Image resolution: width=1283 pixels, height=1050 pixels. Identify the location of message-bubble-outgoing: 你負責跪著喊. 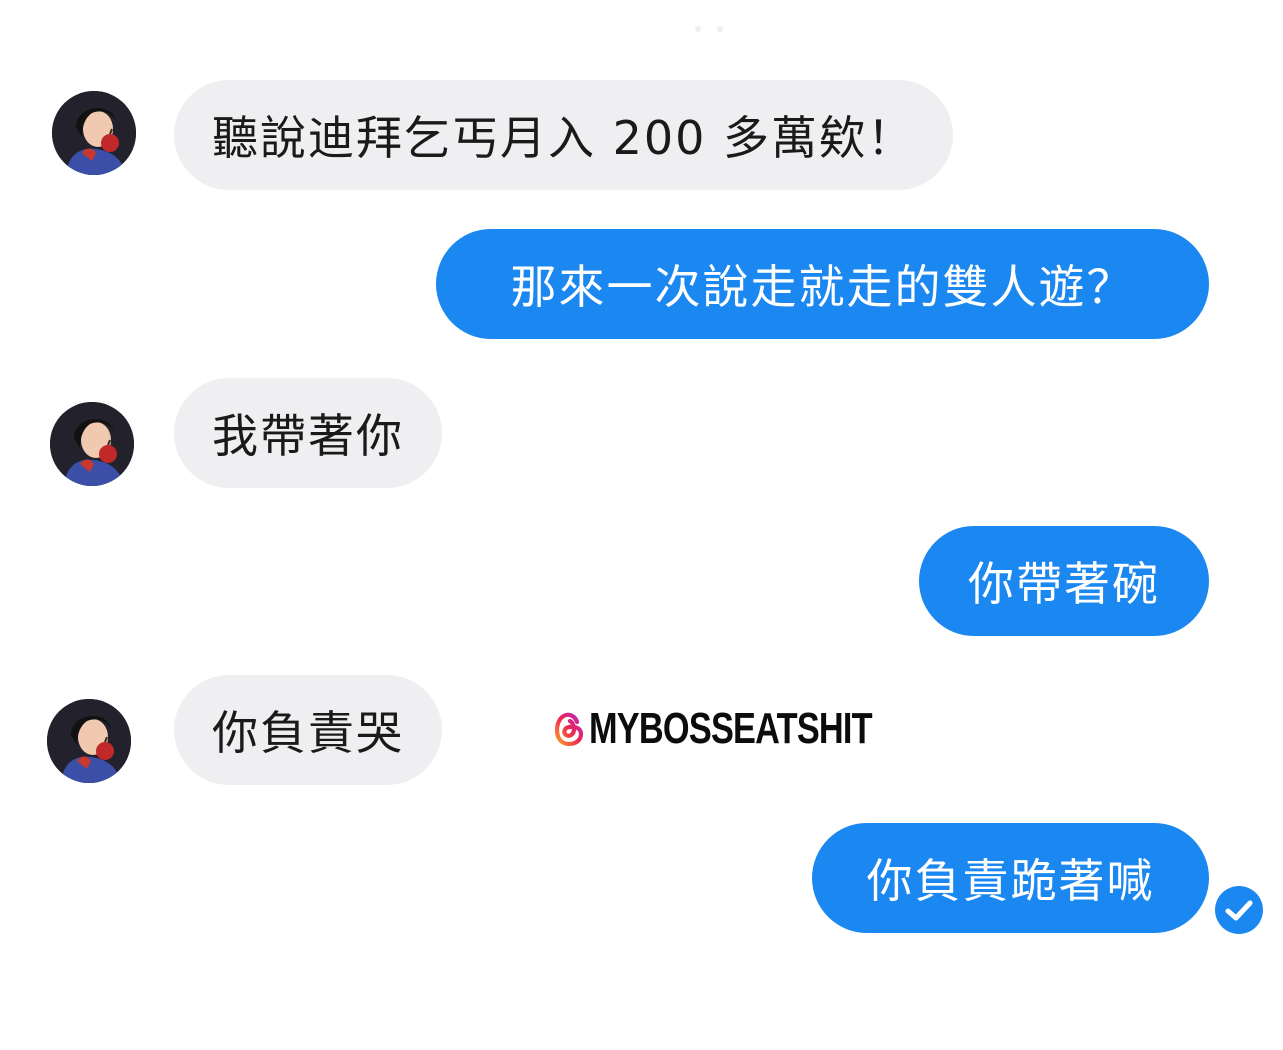
(1010, 878).